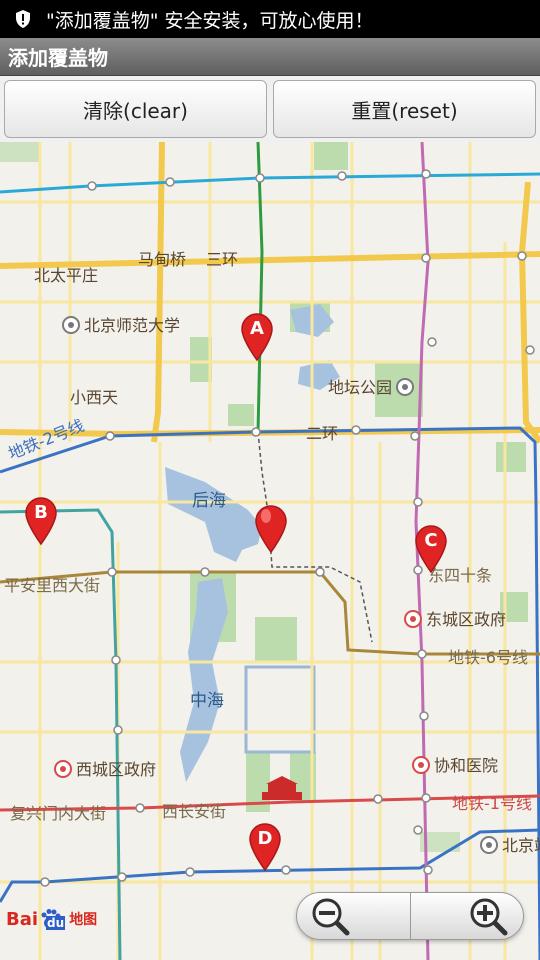  What do you see at coordinates (56, 923) in the screenshot?
I see `logo-du: du` at bounding box center [56, 923].